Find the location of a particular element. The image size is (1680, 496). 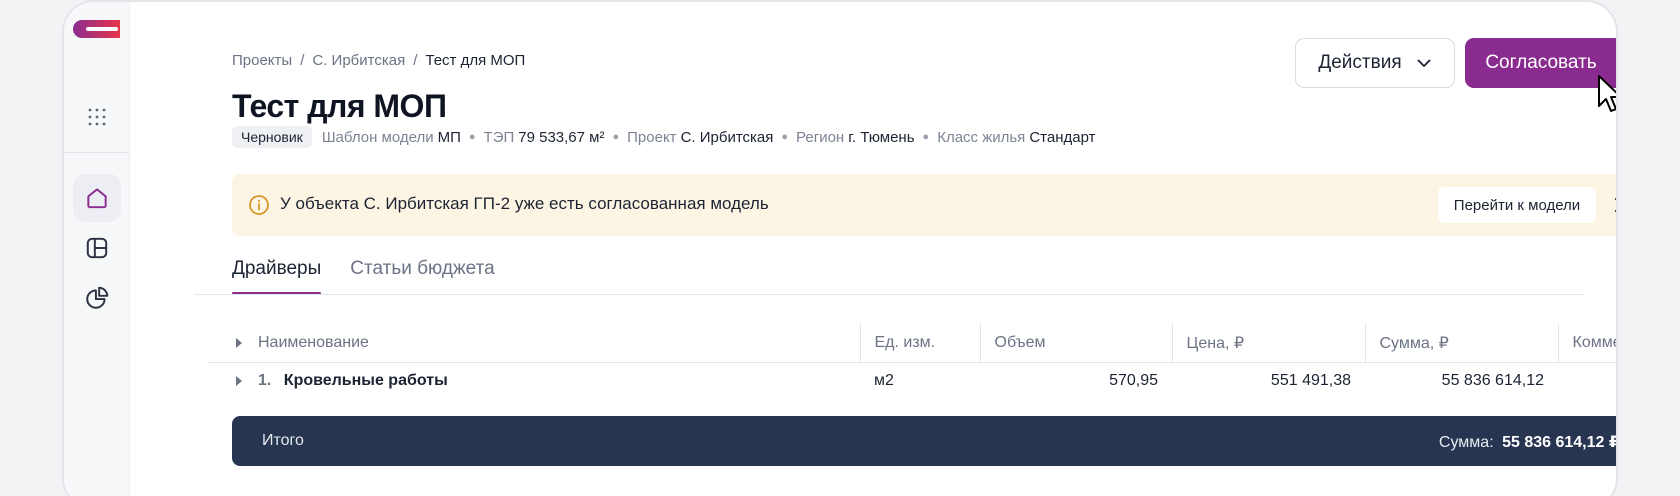

tab-budget-items: Статьи бюджета is located at coordinates (422, 275).